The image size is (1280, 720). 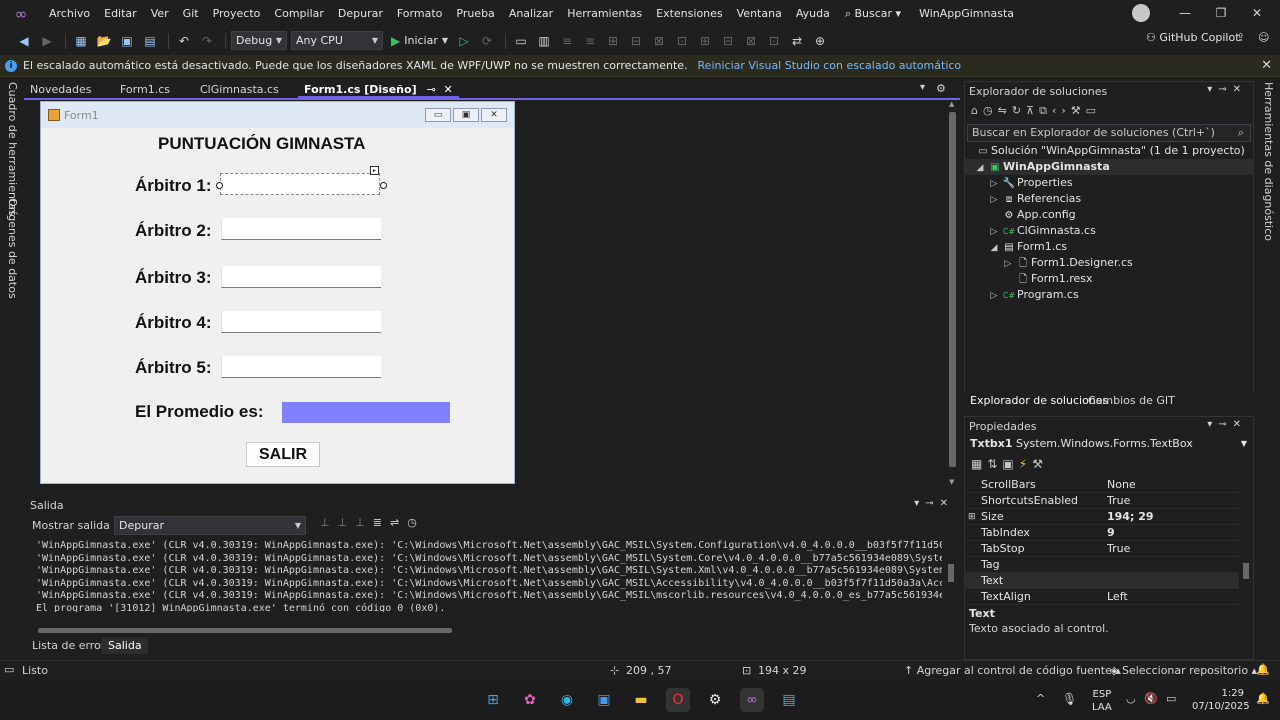 I want to click on property-pages-icon: ⚒, so click(x=1040, y=464).